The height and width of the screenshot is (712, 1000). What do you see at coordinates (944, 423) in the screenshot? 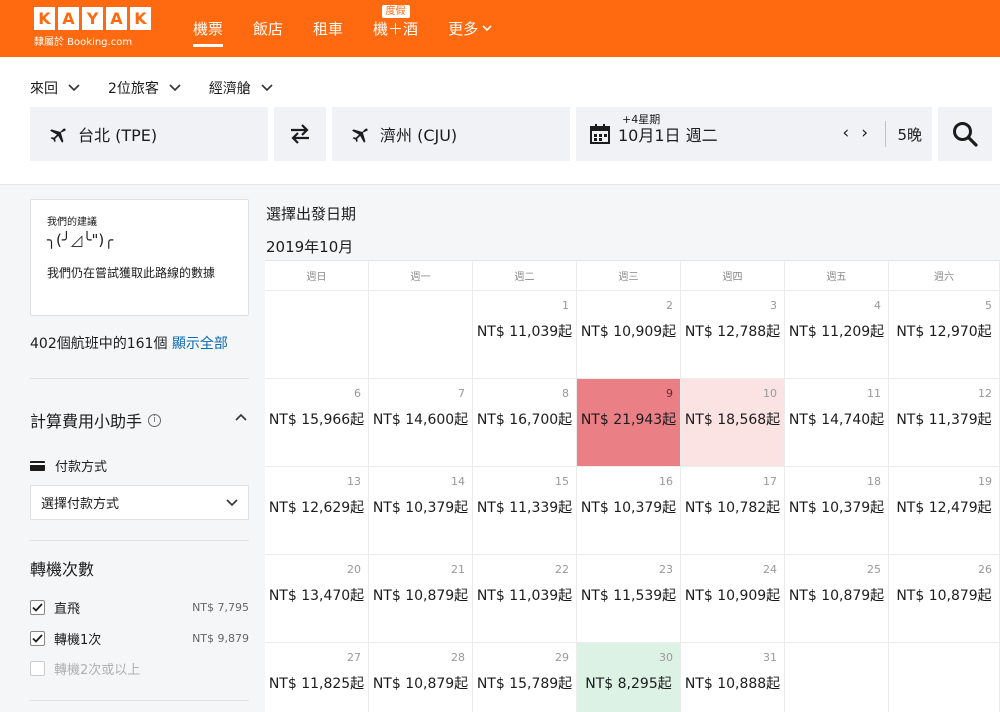
I see `calendar-day-cell: 12 NT$ 11,379起` at bounding box center [944, 423].